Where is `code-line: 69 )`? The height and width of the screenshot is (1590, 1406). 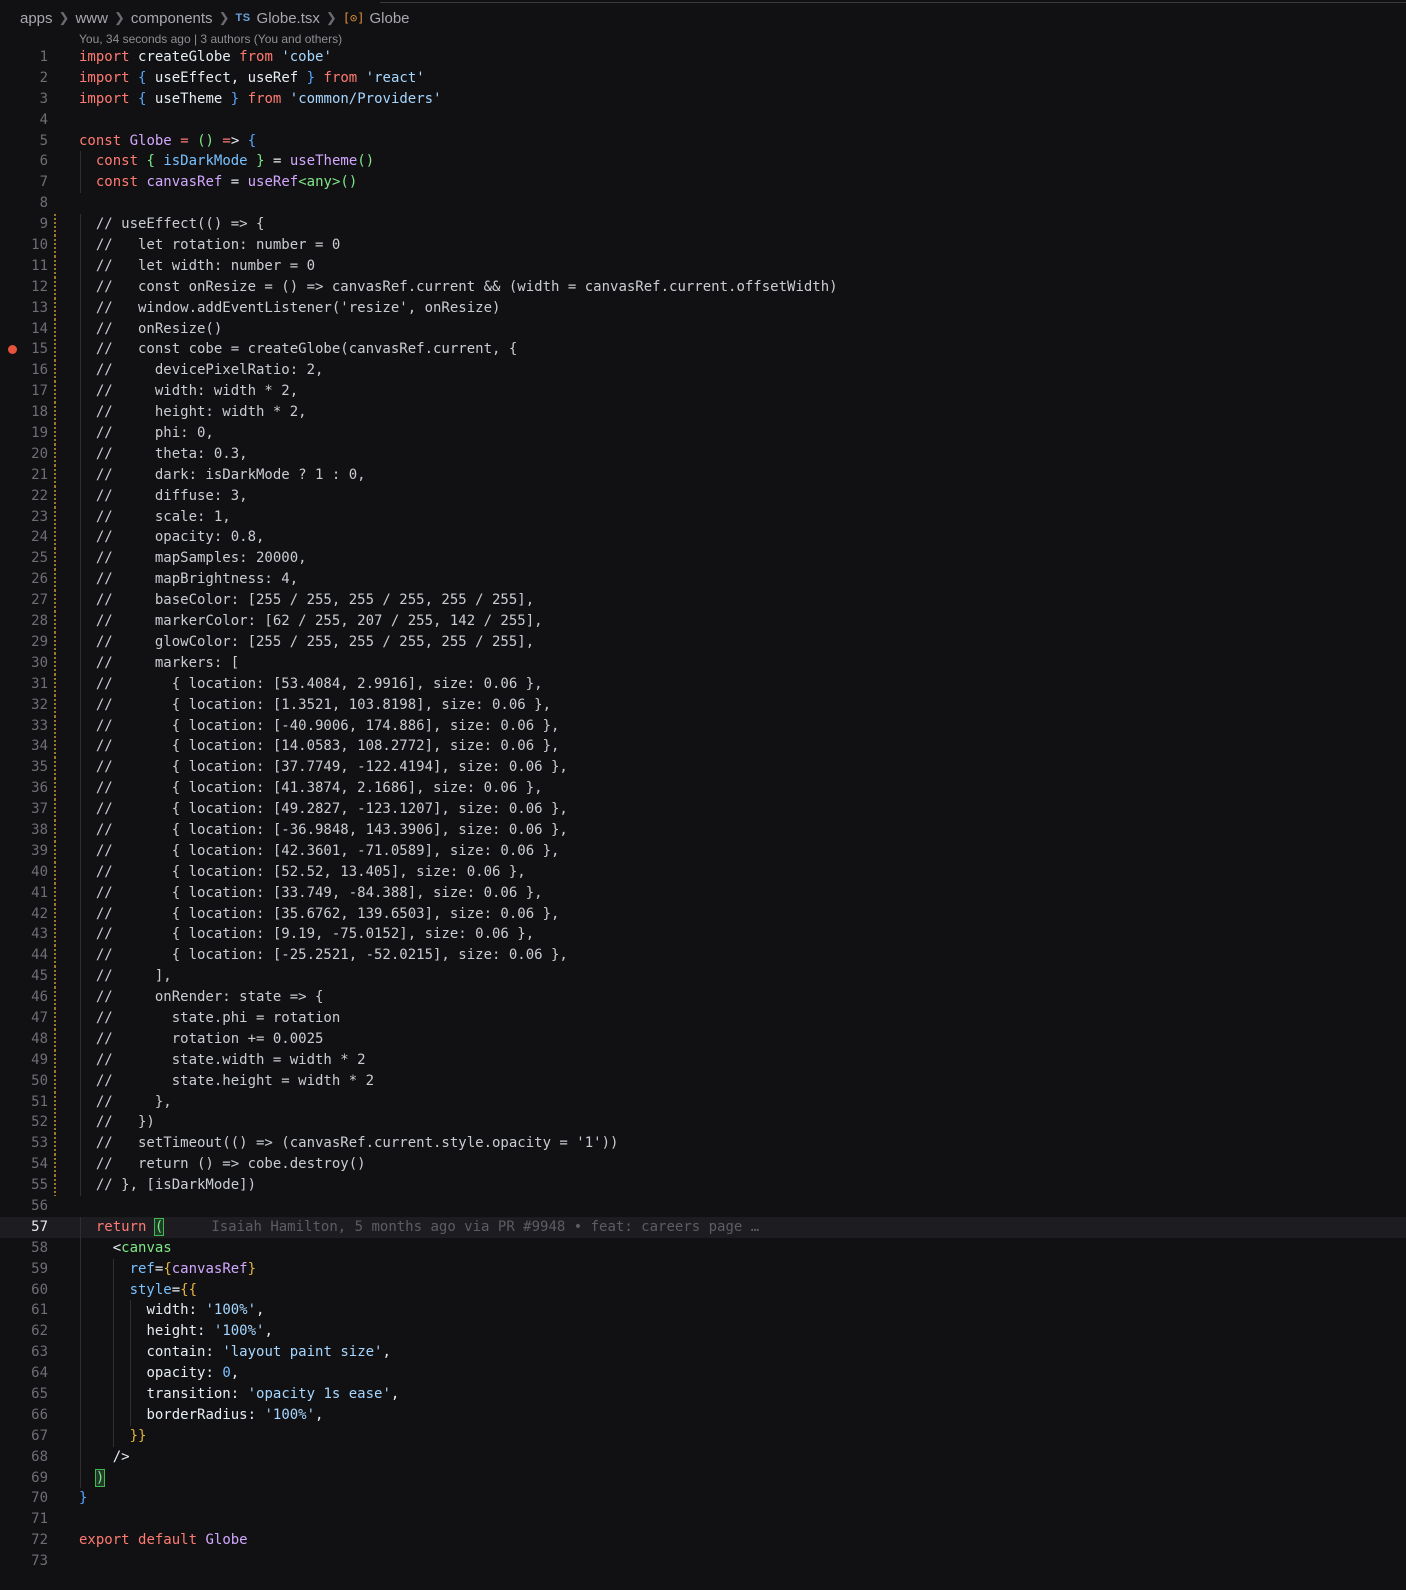 code-line: 69 ) is located at coordinates (703, 1478).